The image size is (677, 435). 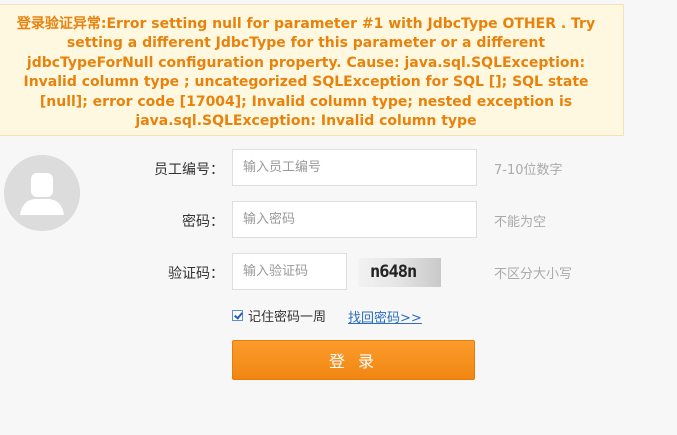 I want to click on captcha-label: 验证码：, so click(x=196, y=274).